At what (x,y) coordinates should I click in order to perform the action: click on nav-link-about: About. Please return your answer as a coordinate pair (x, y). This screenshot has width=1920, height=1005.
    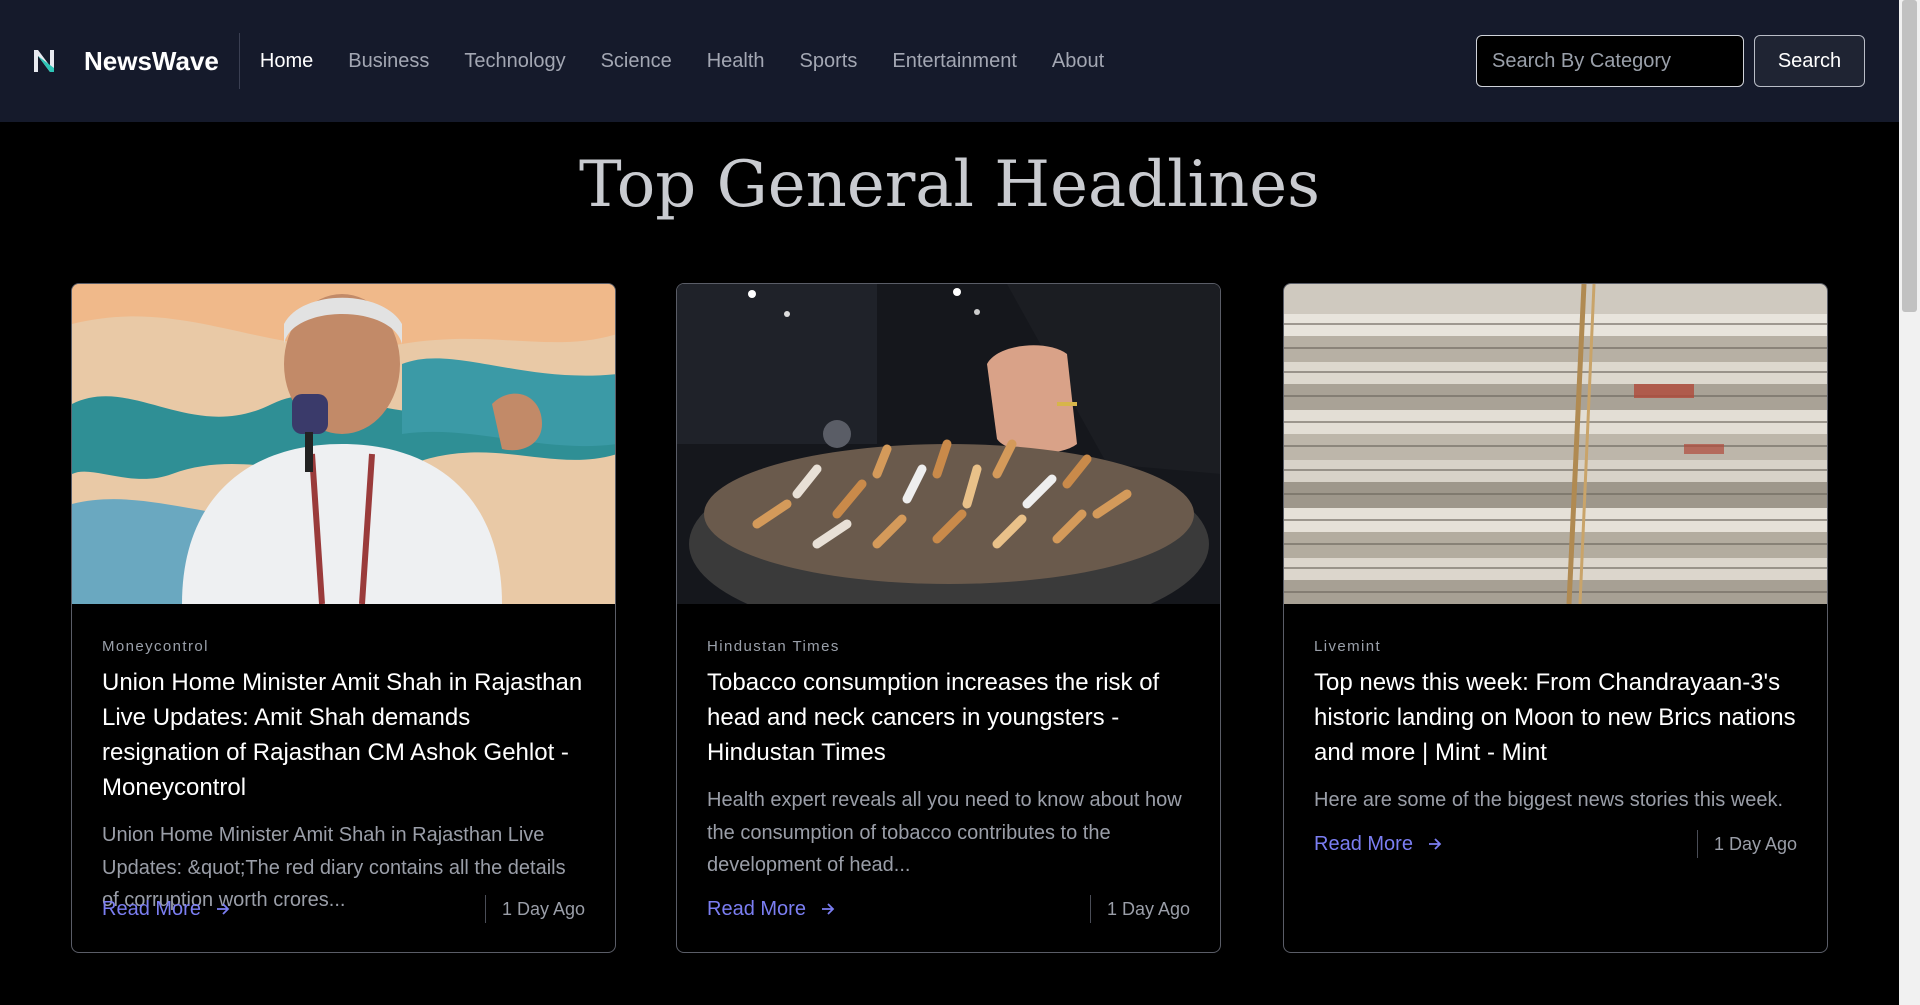
    Looking at the image, I should click on (1078, 61).